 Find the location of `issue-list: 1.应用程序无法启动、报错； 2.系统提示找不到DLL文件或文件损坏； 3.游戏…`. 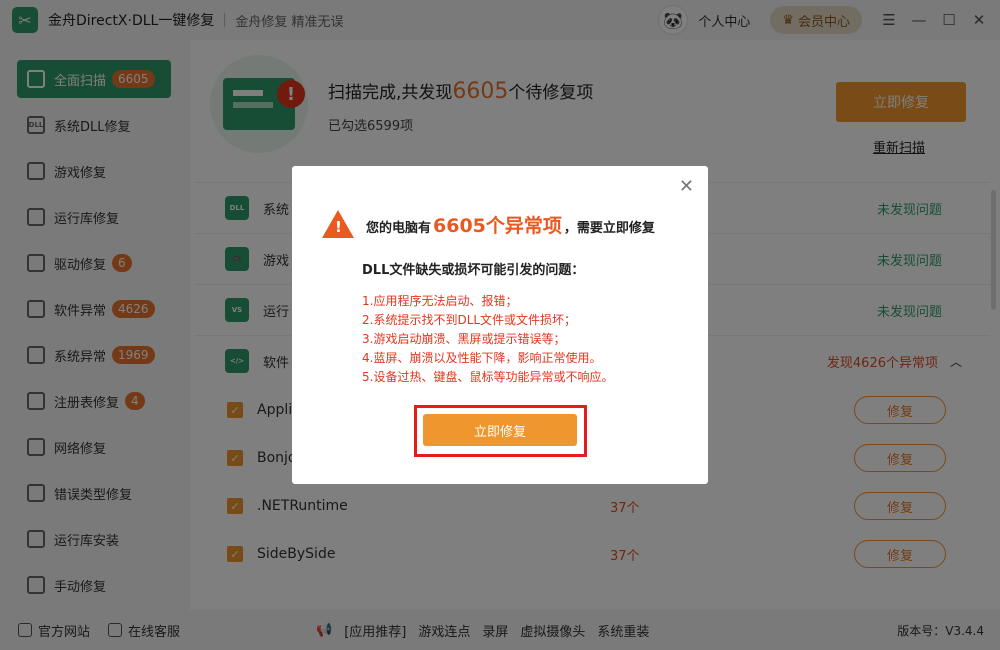

issue-list: 1.应用程序无法启动、报错； 2.系统提示找不到DLL文件或文件损坏； 3.游戏… is located at coordinates (487, 339).